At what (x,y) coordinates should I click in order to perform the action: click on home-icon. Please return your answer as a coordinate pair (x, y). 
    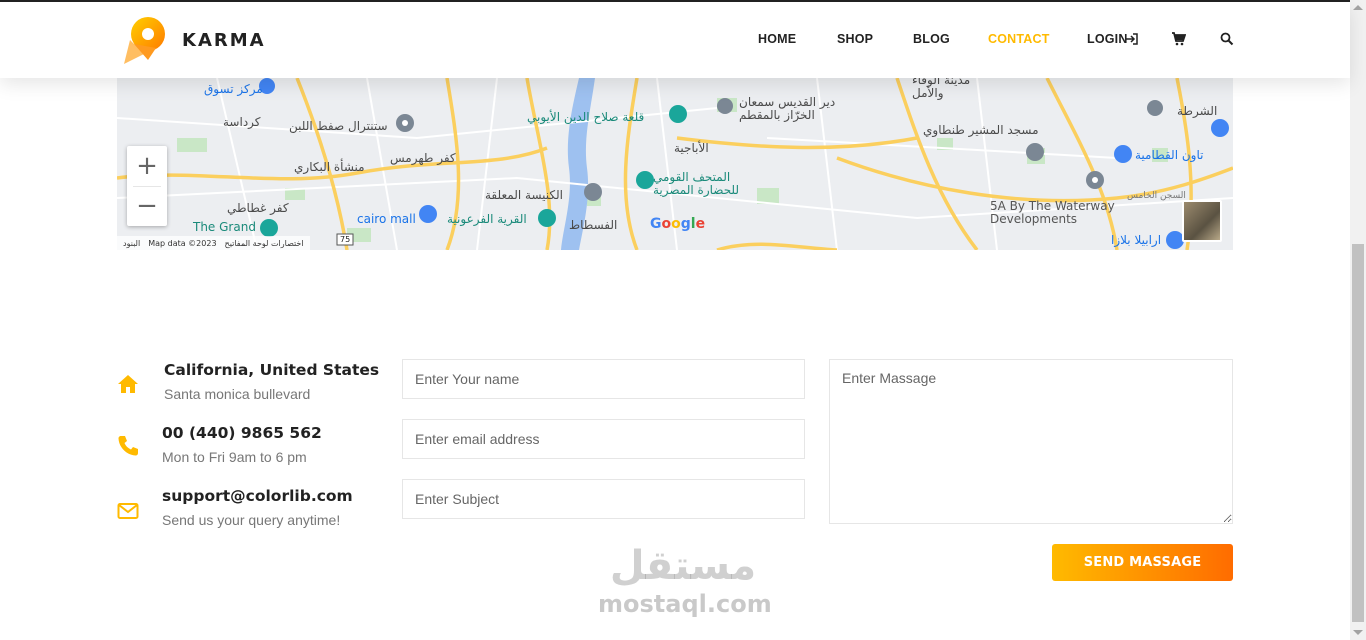
    Looking at the image, I should click on (128, 384).